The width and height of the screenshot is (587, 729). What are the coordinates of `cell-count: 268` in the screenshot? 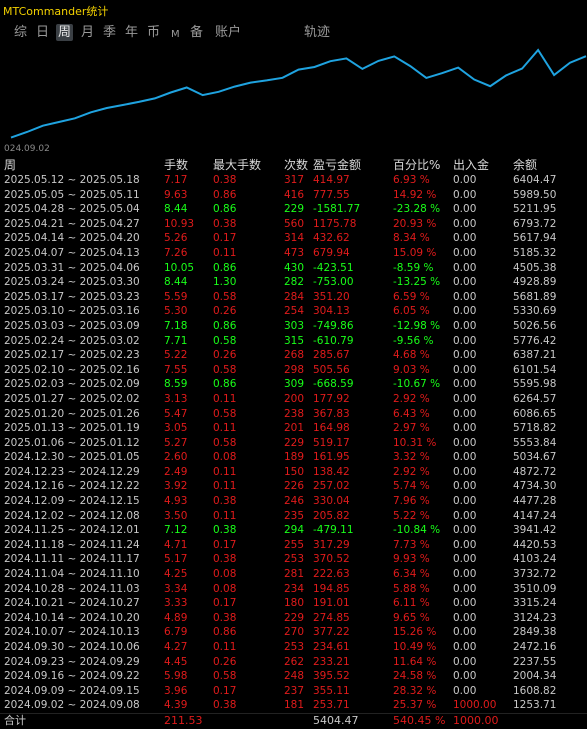 It's located at (294, 355).